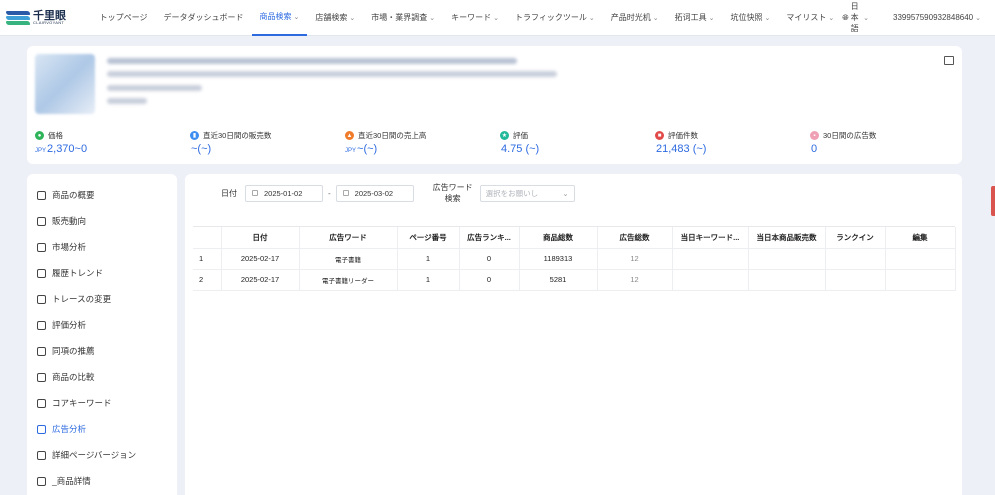 The image size is (995, 495). What do you see at coordinates (520, 149) in the screenshot?
I see `stat-value: 4.75 (~)` at bounding box center [520, 149].